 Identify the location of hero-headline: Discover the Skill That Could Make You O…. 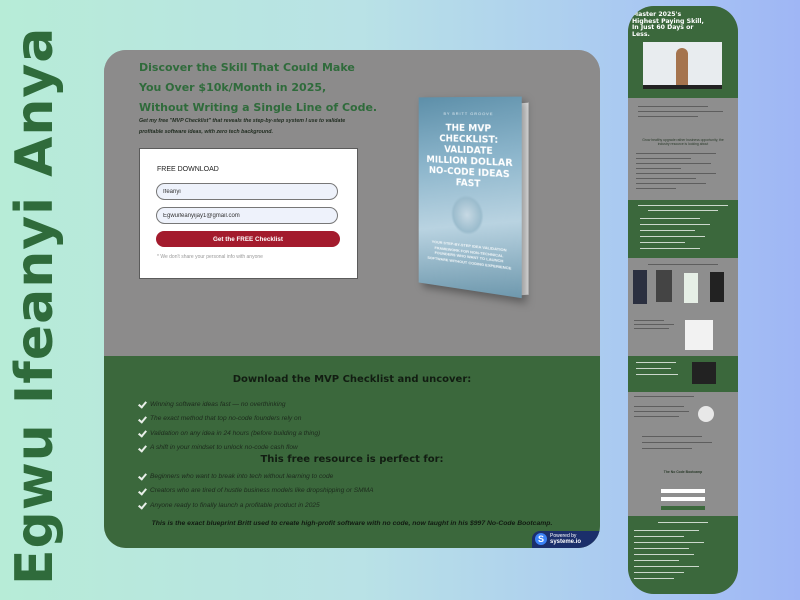
(258, 87).